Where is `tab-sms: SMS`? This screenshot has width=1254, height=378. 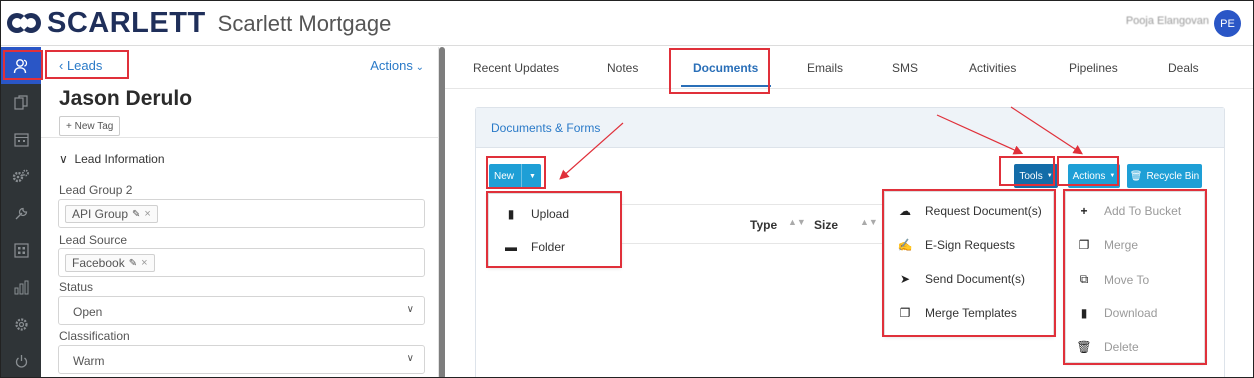 tab-sms: SMS is located at coordinates (905, 68).